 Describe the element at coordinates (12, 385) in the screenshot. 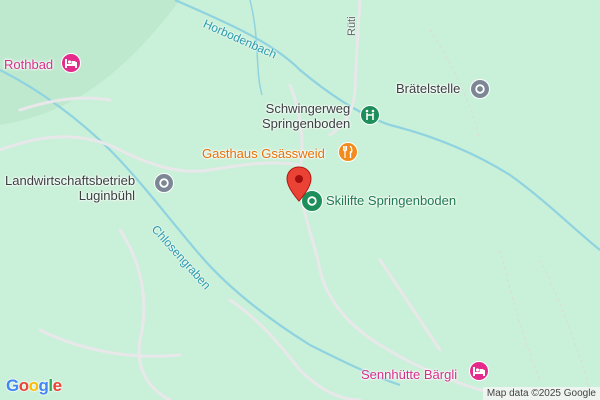

I see `google-logo-letter: G` at that location.